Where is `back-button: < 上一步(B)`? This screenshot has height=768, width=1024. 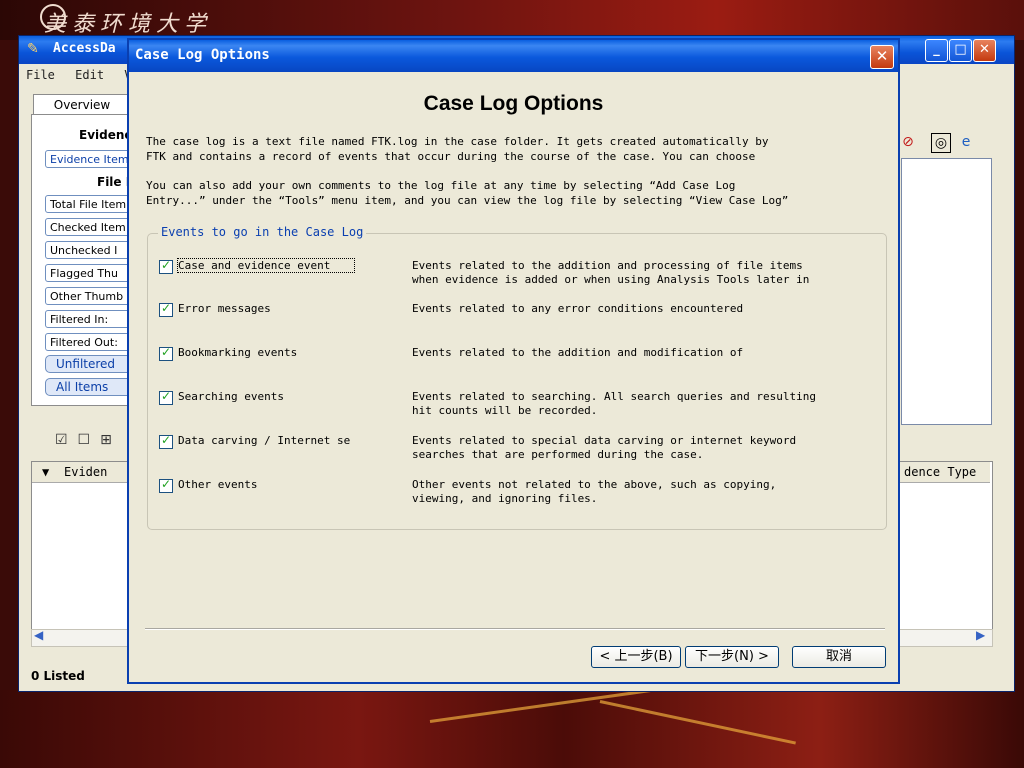
back-button: < 上一步(B) is located at coordinates (636, 657).